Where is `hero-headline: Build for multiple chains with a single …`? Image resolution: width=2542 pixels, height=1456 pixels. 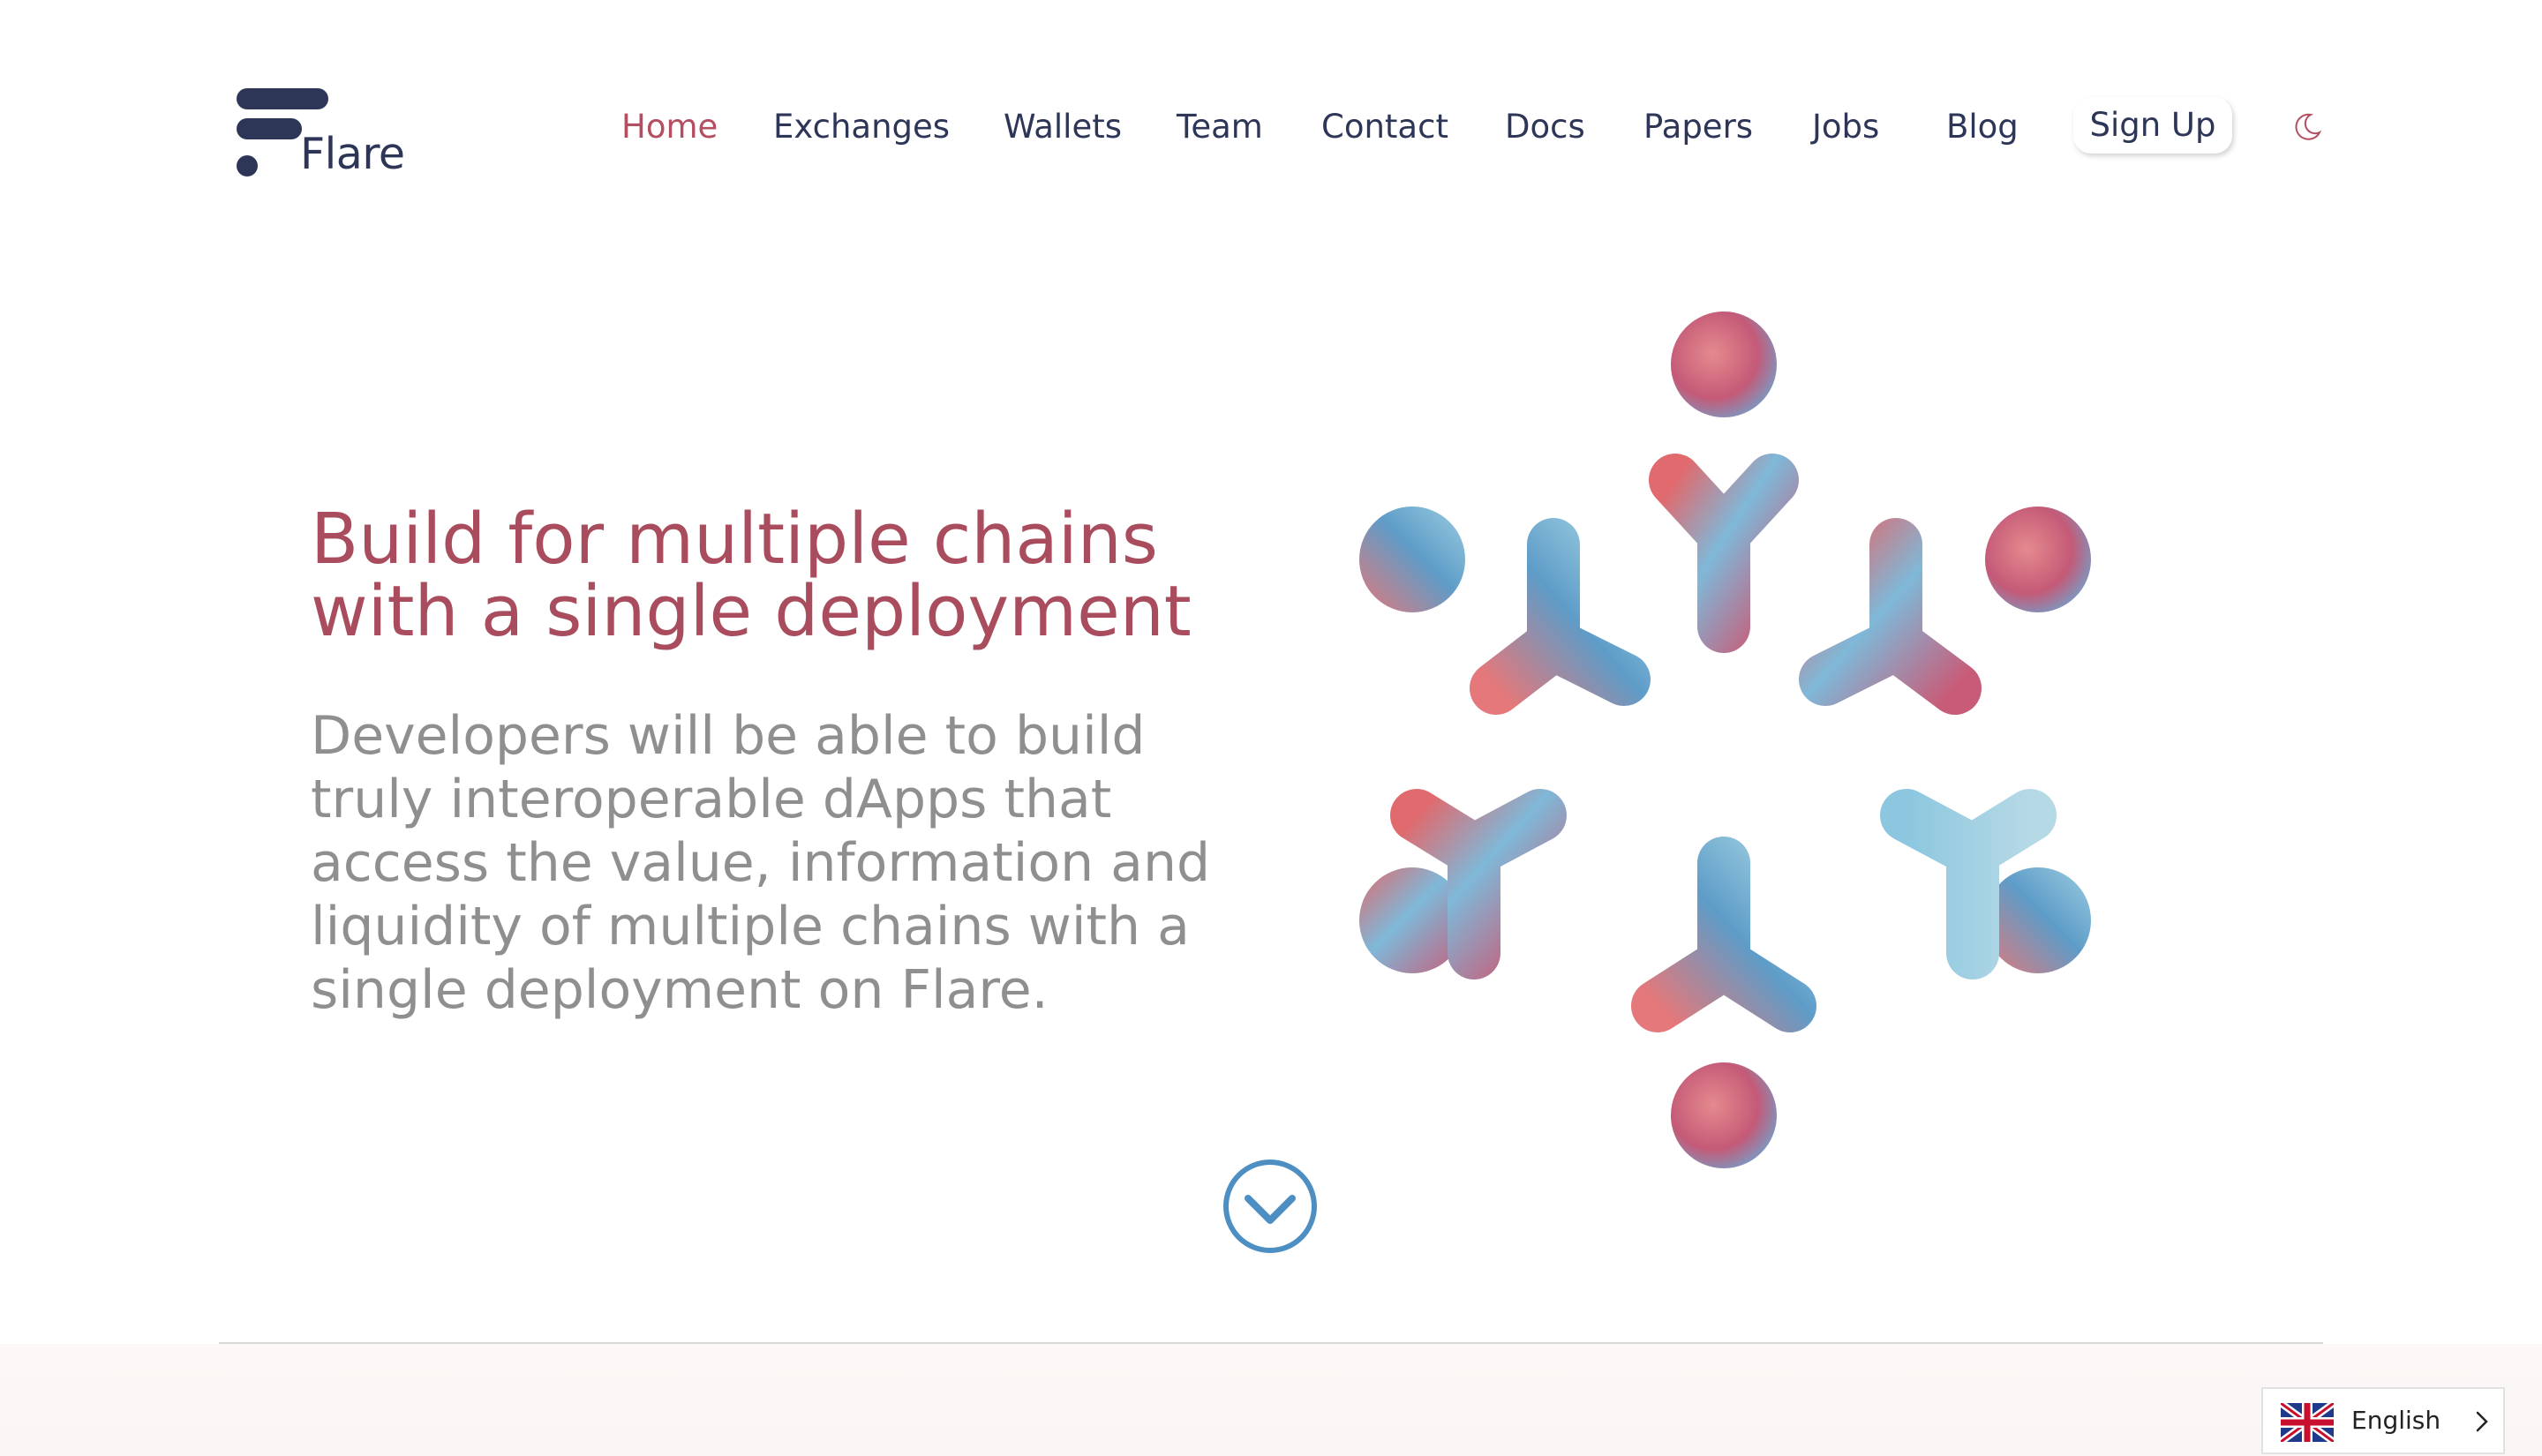
hero-headline: Build for multiple chains with a single … is located at coordinates (796, 575).